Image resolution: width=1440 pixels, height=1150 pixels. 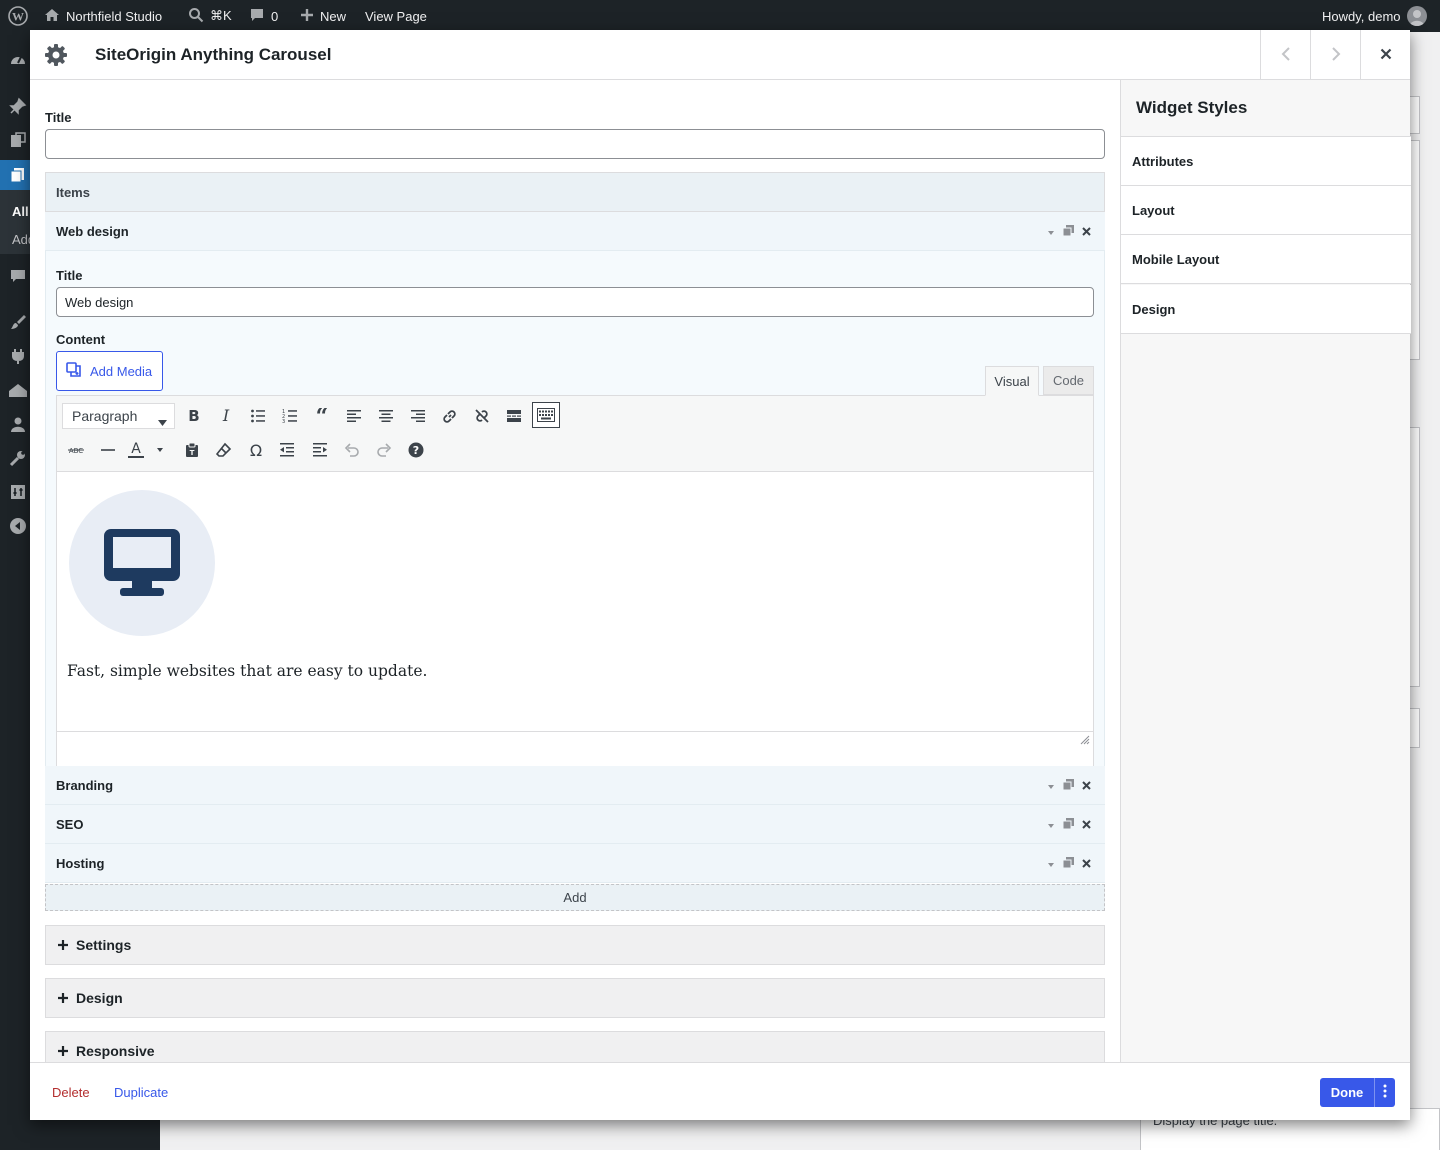 What do you see at coordinates (108, 450) in the screenshot?
I see `horizontal-line-icon` at bounding box center [108, 450].